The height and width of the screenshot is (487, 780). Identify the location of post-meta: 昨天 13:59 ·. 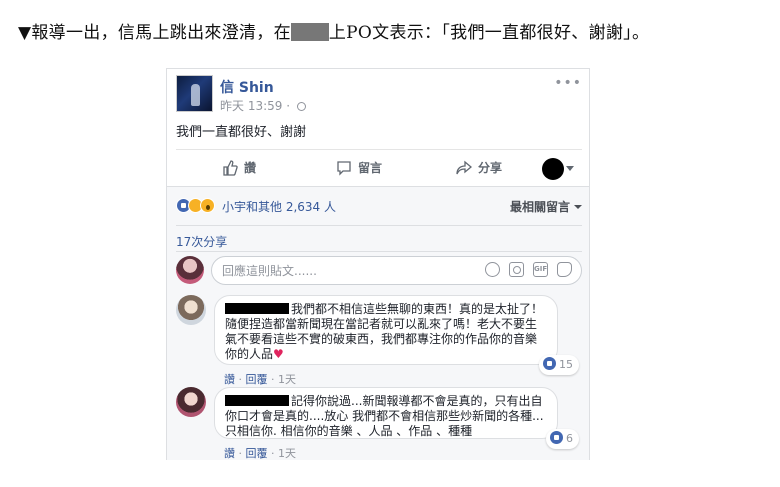
(263, 105).